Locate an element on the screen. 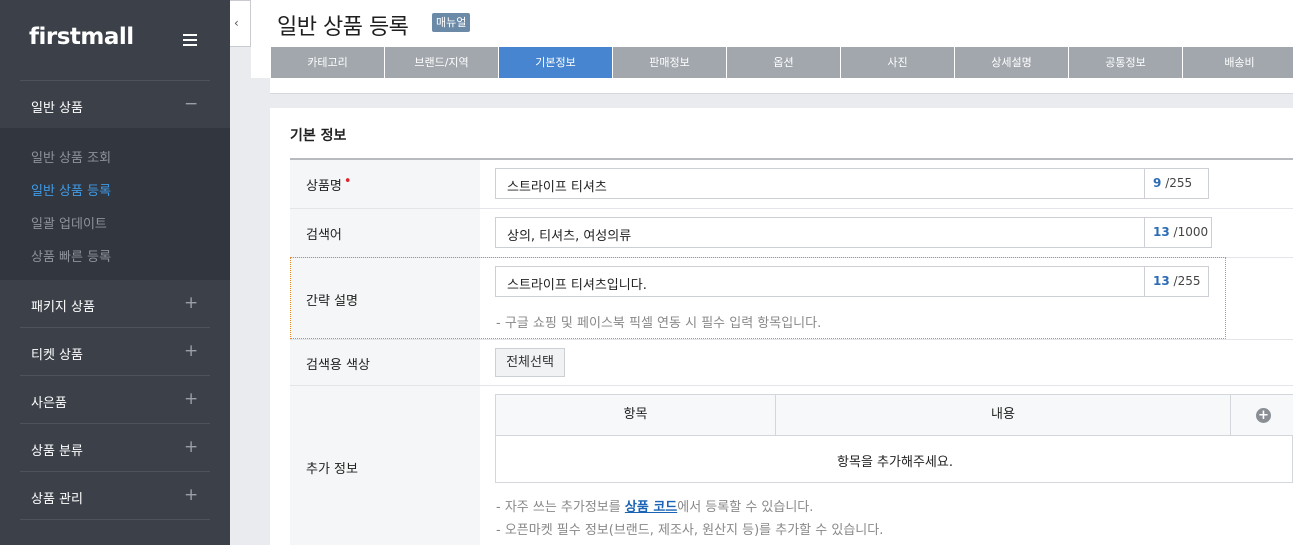 The image size is (1293, 545). sidebar-section-label: 사은품 is located at coordinates (49, 403).